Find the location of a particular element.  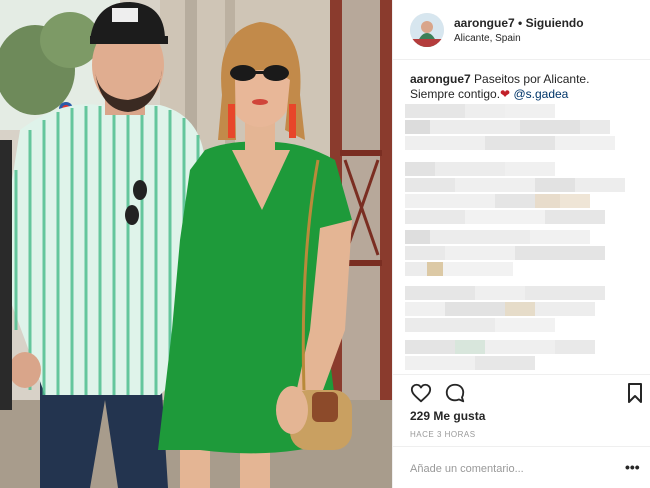

following-button: Siguiendo is located at coordinates (555, 23).